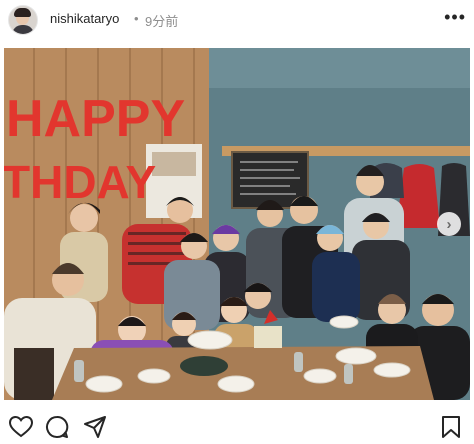 The height and width of the screenshot is (444, 474). I want to click on comment-button, so click(57, 427).